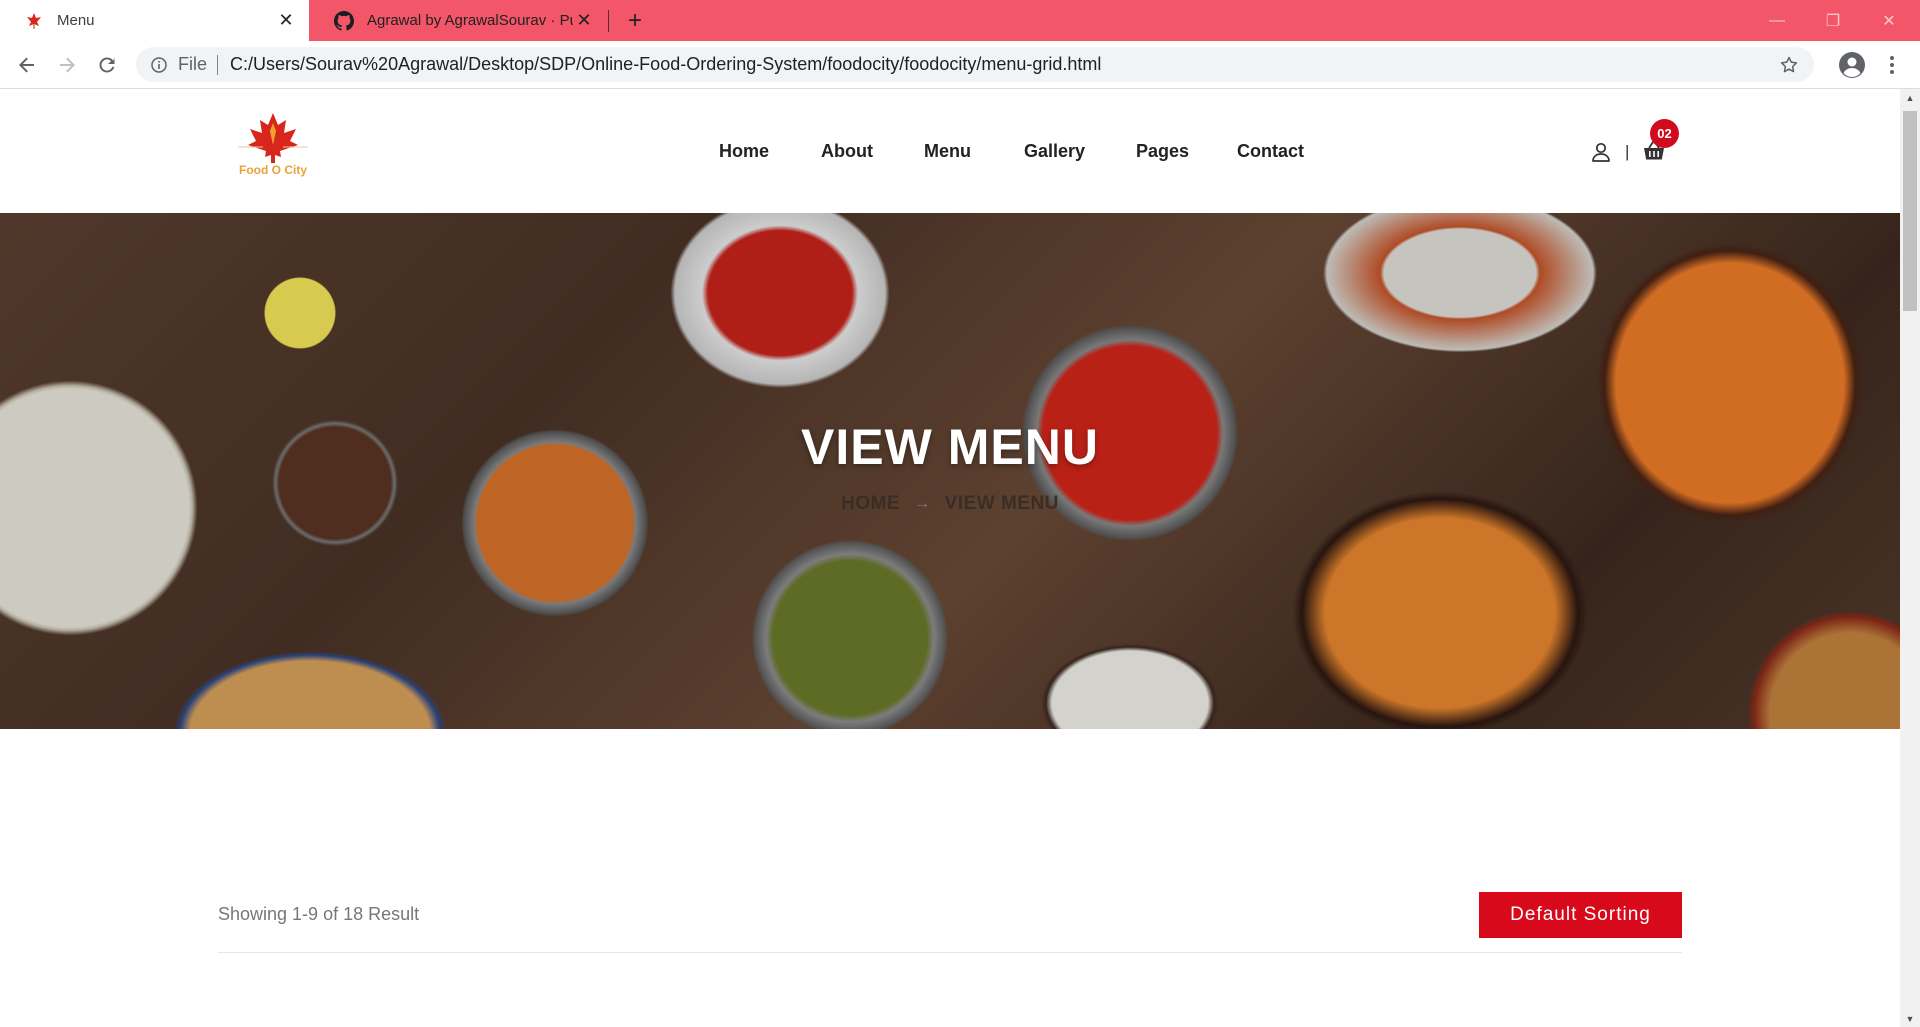 Image resolution: width=1920 pixels, height=1027 pixels. What do you see at coordinates (319, 914) in the screenshot?
I see `result-count-text: Showing 1-9 of 18 Result` at bounding box center [319, 914].